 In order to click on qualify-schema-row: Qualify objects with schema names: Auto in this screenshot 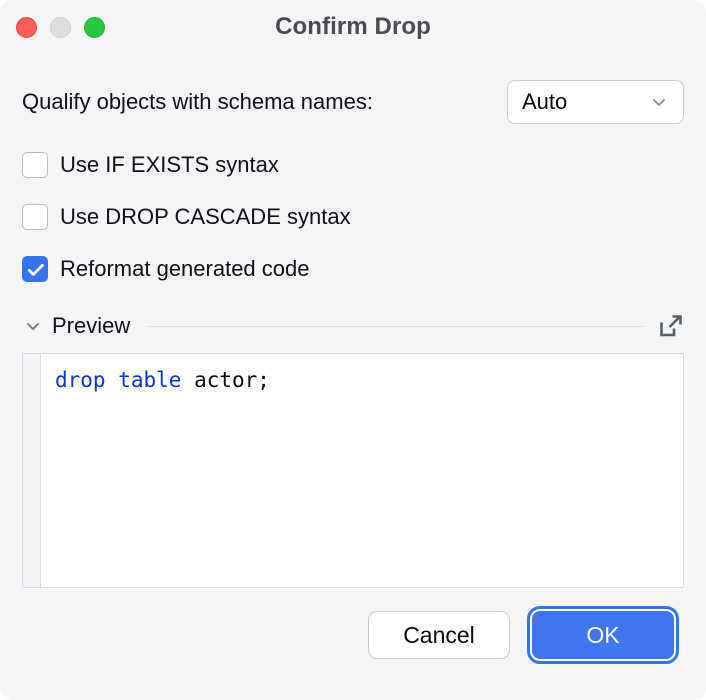, I will do `click(353, 102)`.